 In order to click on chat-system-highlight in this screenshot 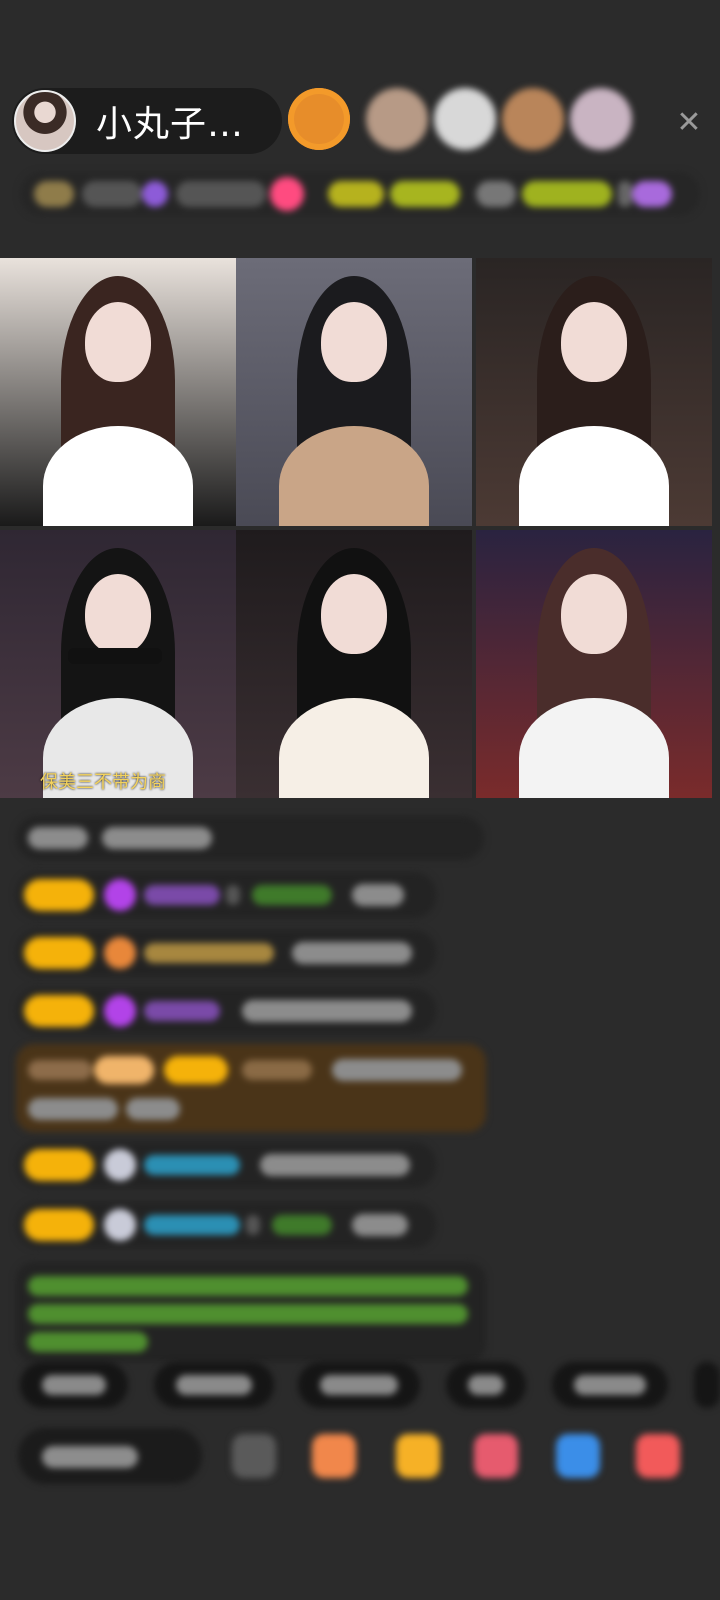, I will do `click(251, 1088)`.